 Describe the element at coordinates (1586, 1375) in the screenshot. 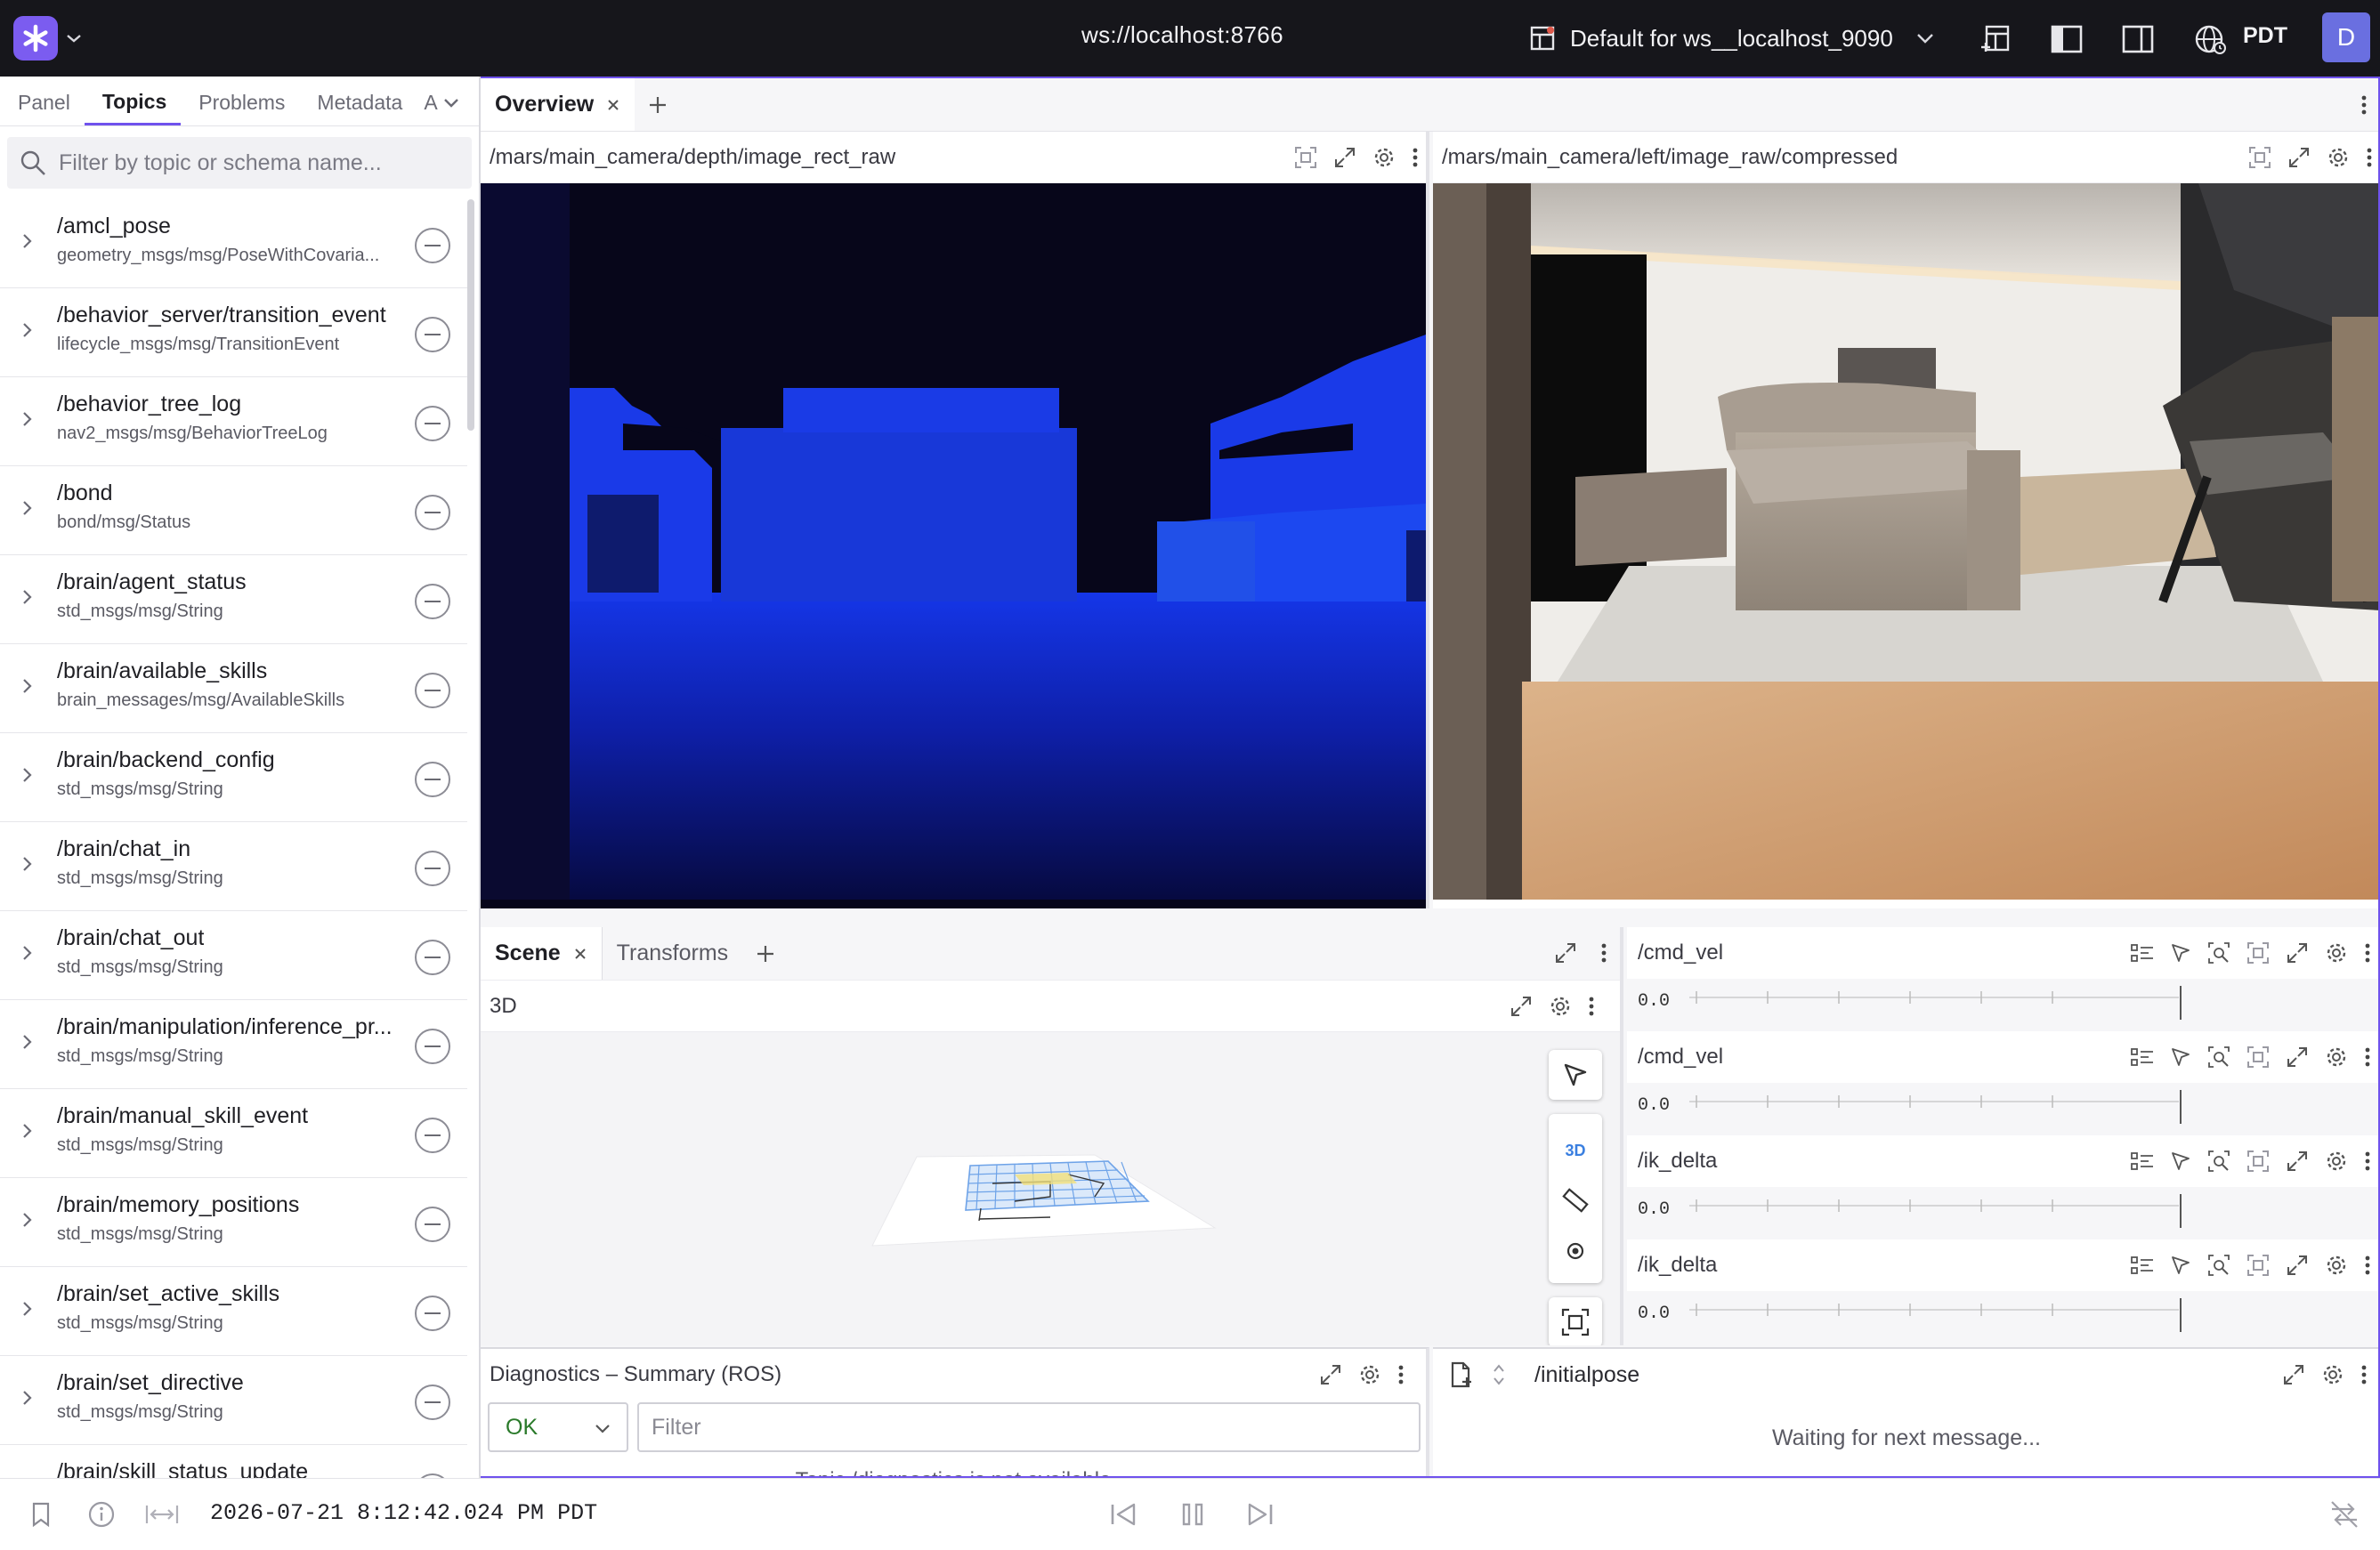

I see `raw-message-topic: /initialpose` at that location.